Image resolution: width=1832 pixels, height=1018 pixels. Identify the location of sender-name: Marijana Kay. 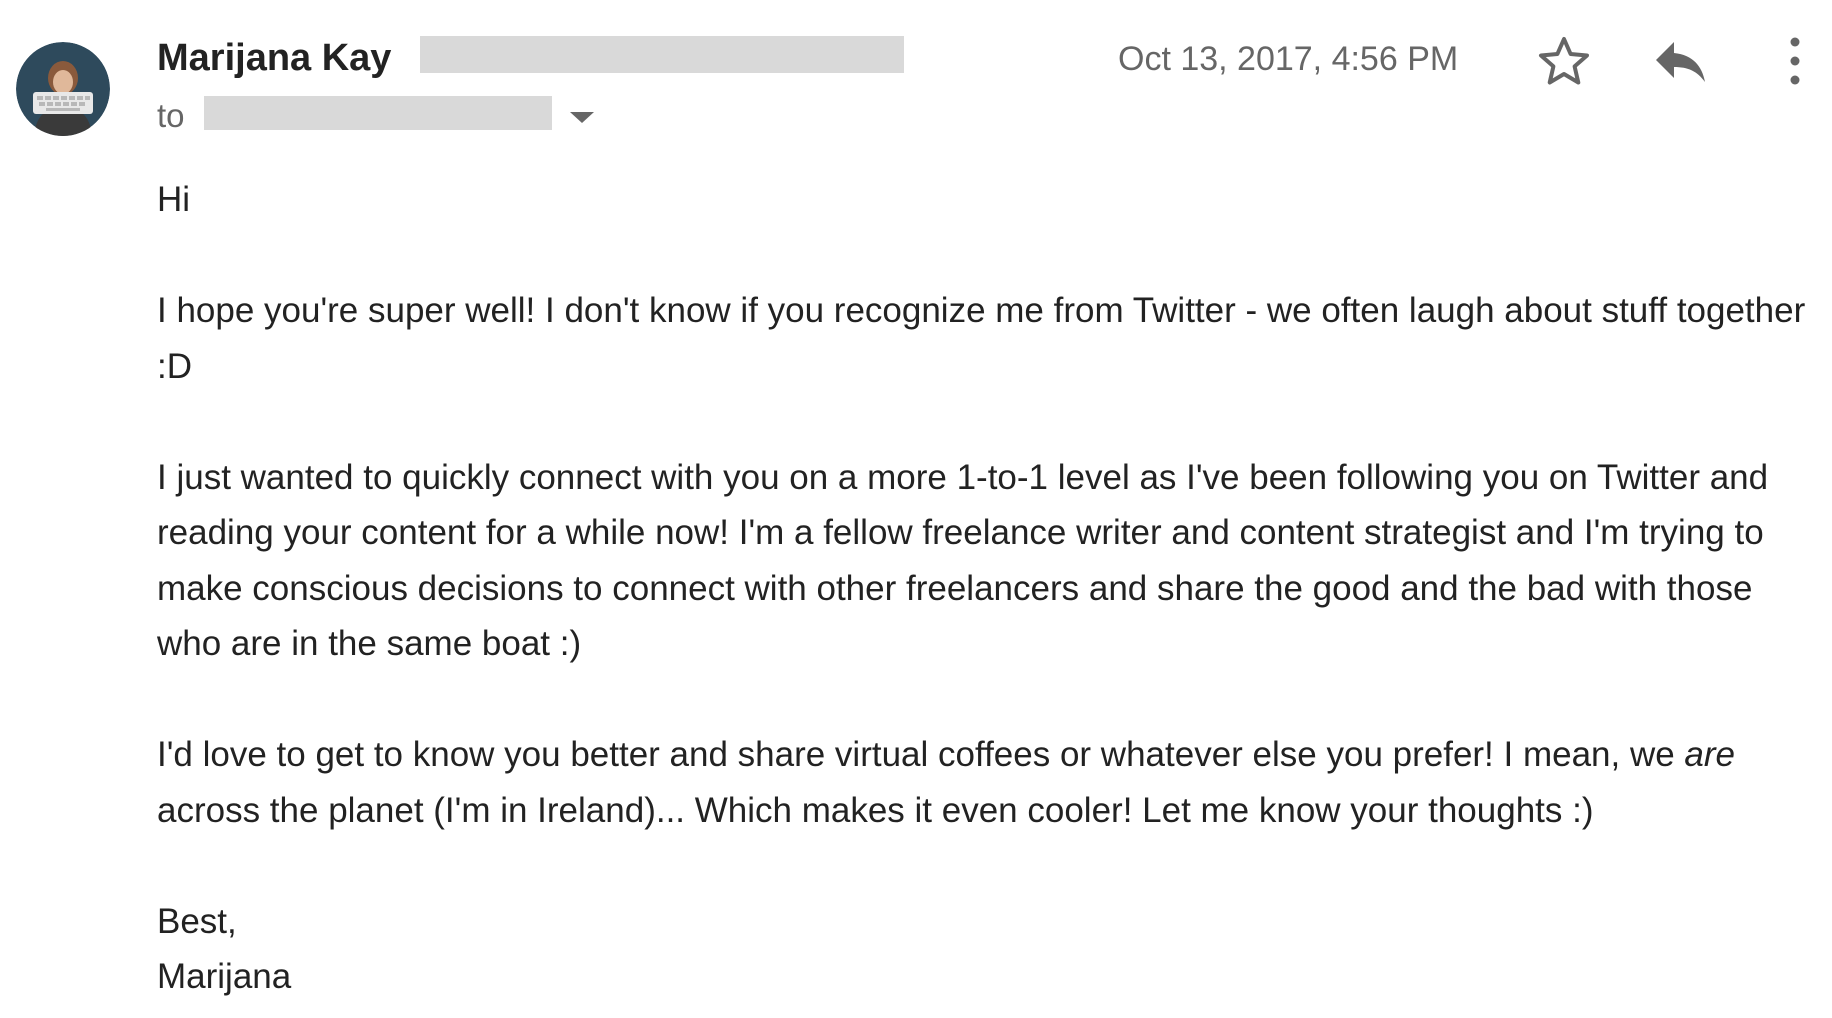
(274, 58).